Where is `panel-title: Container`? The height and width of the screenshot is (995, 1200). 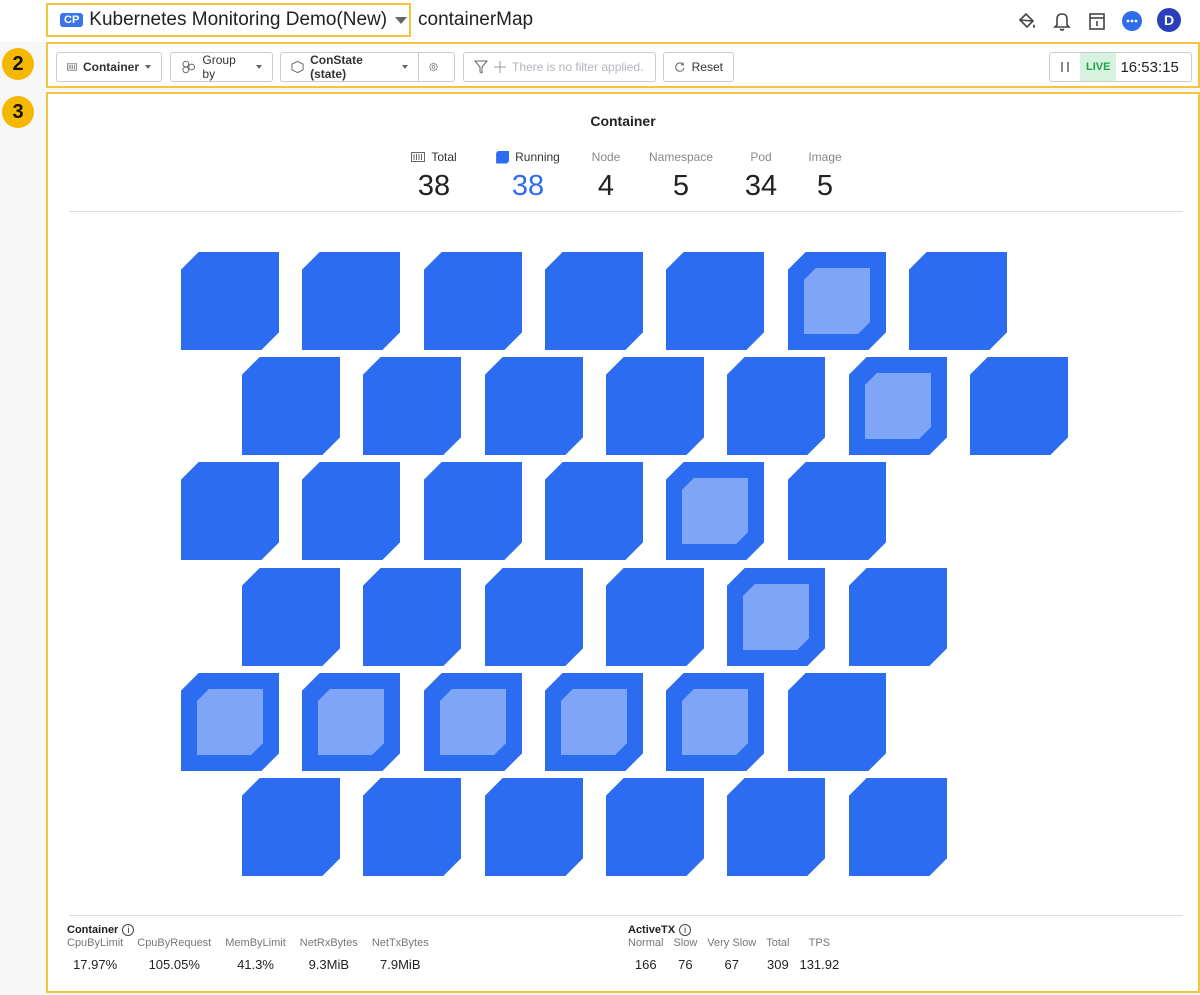 panel-title: Container is located at coordinates (623, 121).